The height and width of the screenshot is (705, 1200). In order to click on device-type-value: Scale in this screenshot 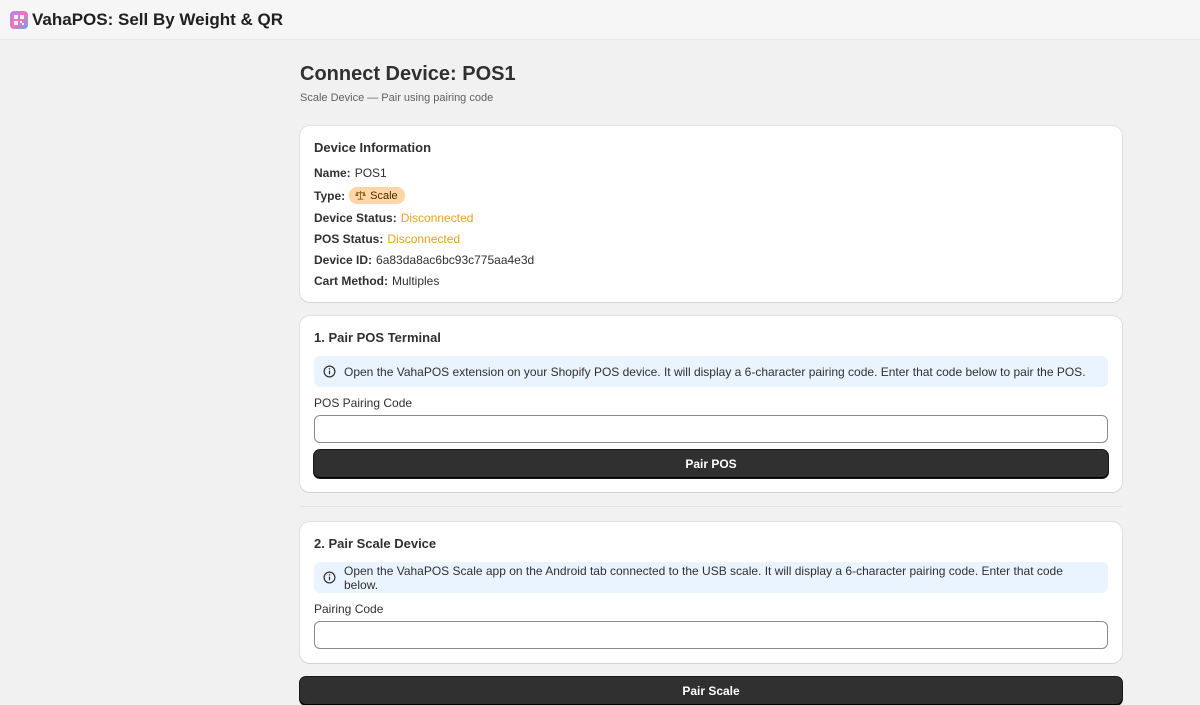, I will do `click(384, 195)`.